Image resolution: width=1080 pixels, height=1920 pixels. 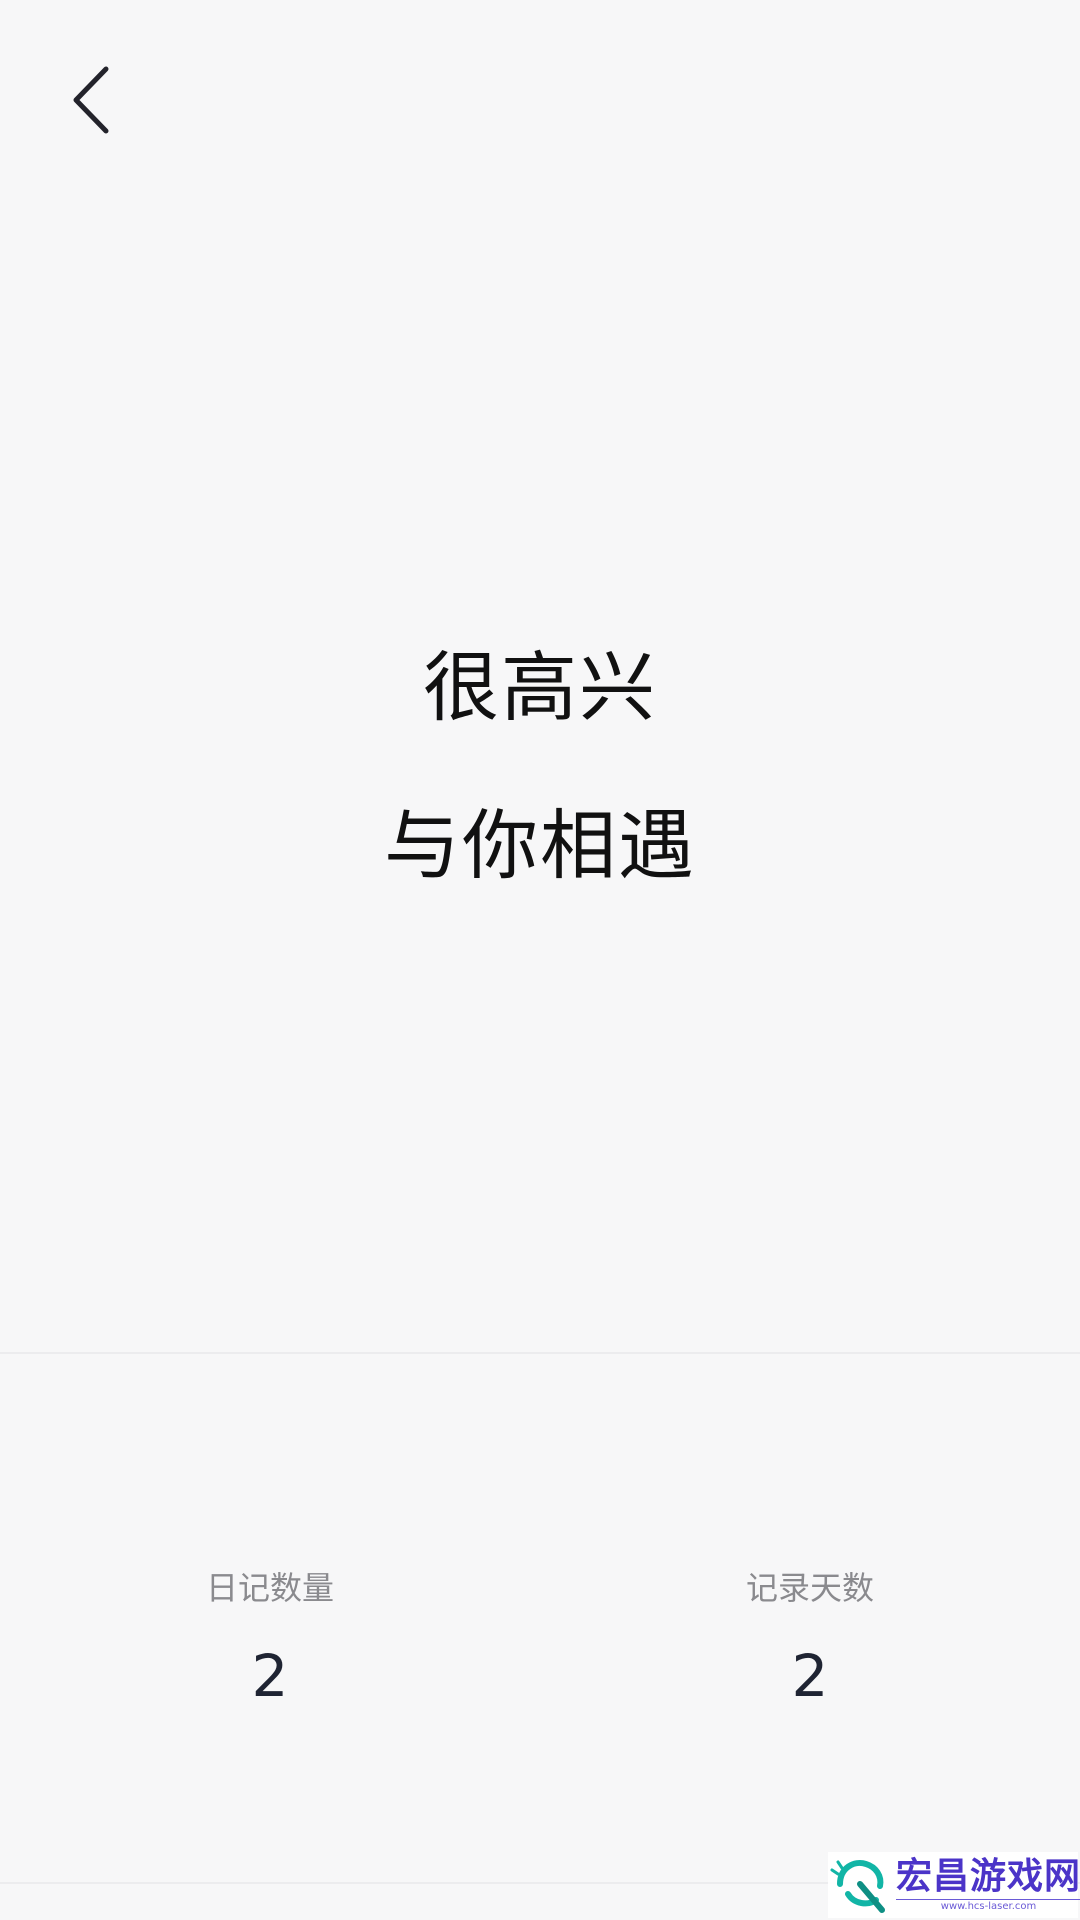 What do you see at coordinates (809, 1588) in the screenshot?
I see `stat-label: 记录天数` at bounding box center [809, 1588].